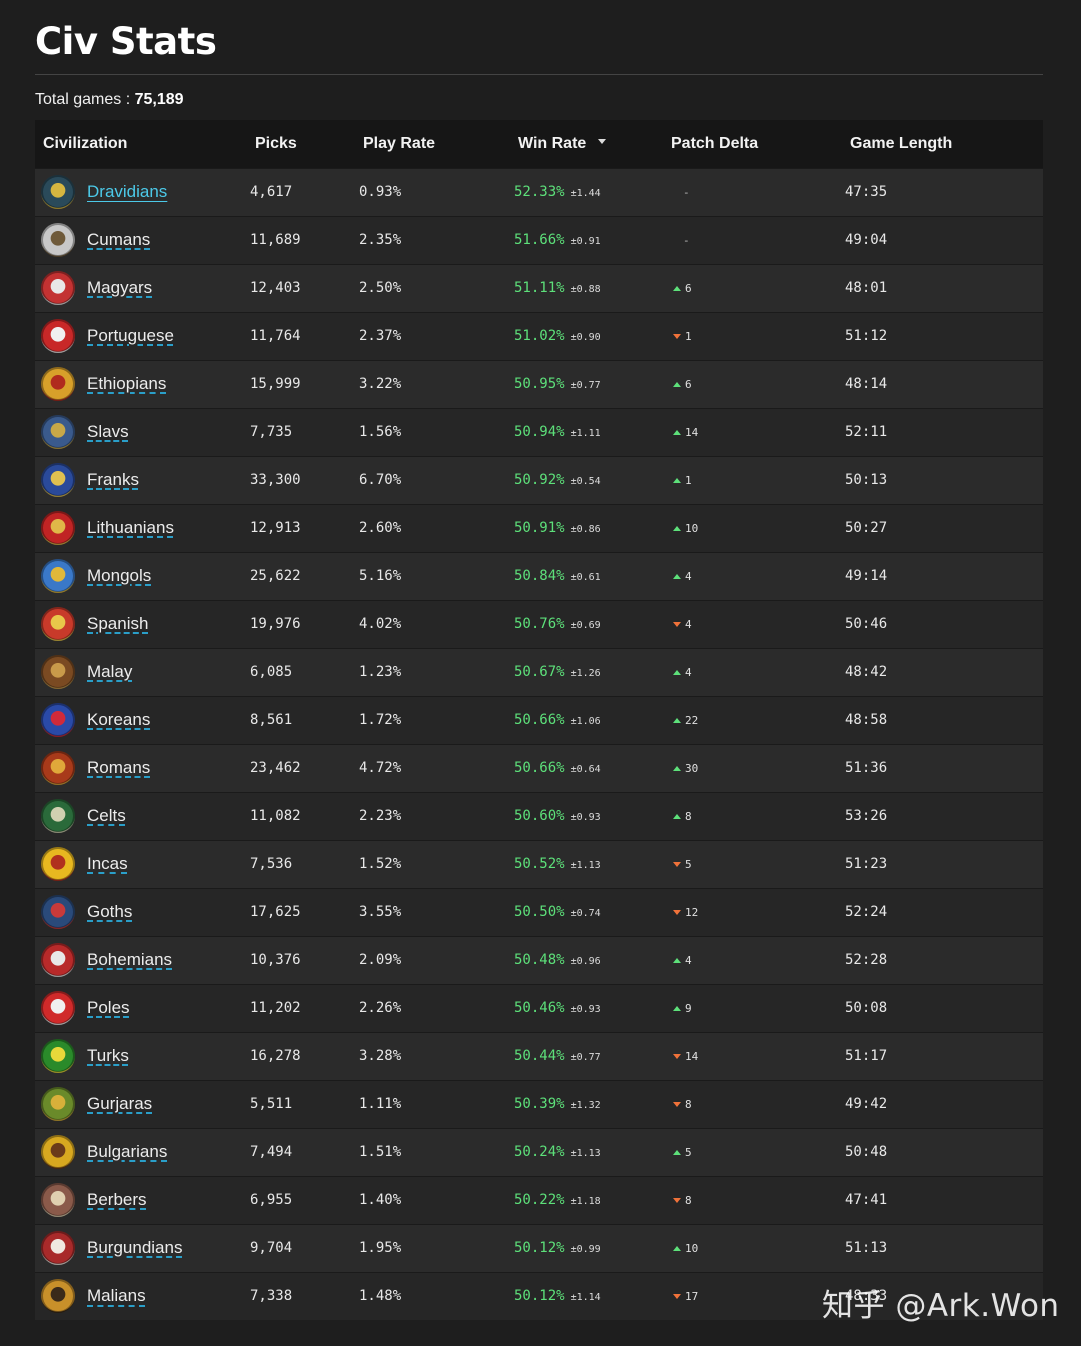  What do you see at coordinates (117, 1200) in the screenshot?
I see `civ-link: Berbers` at bounding box center [117, 1200].